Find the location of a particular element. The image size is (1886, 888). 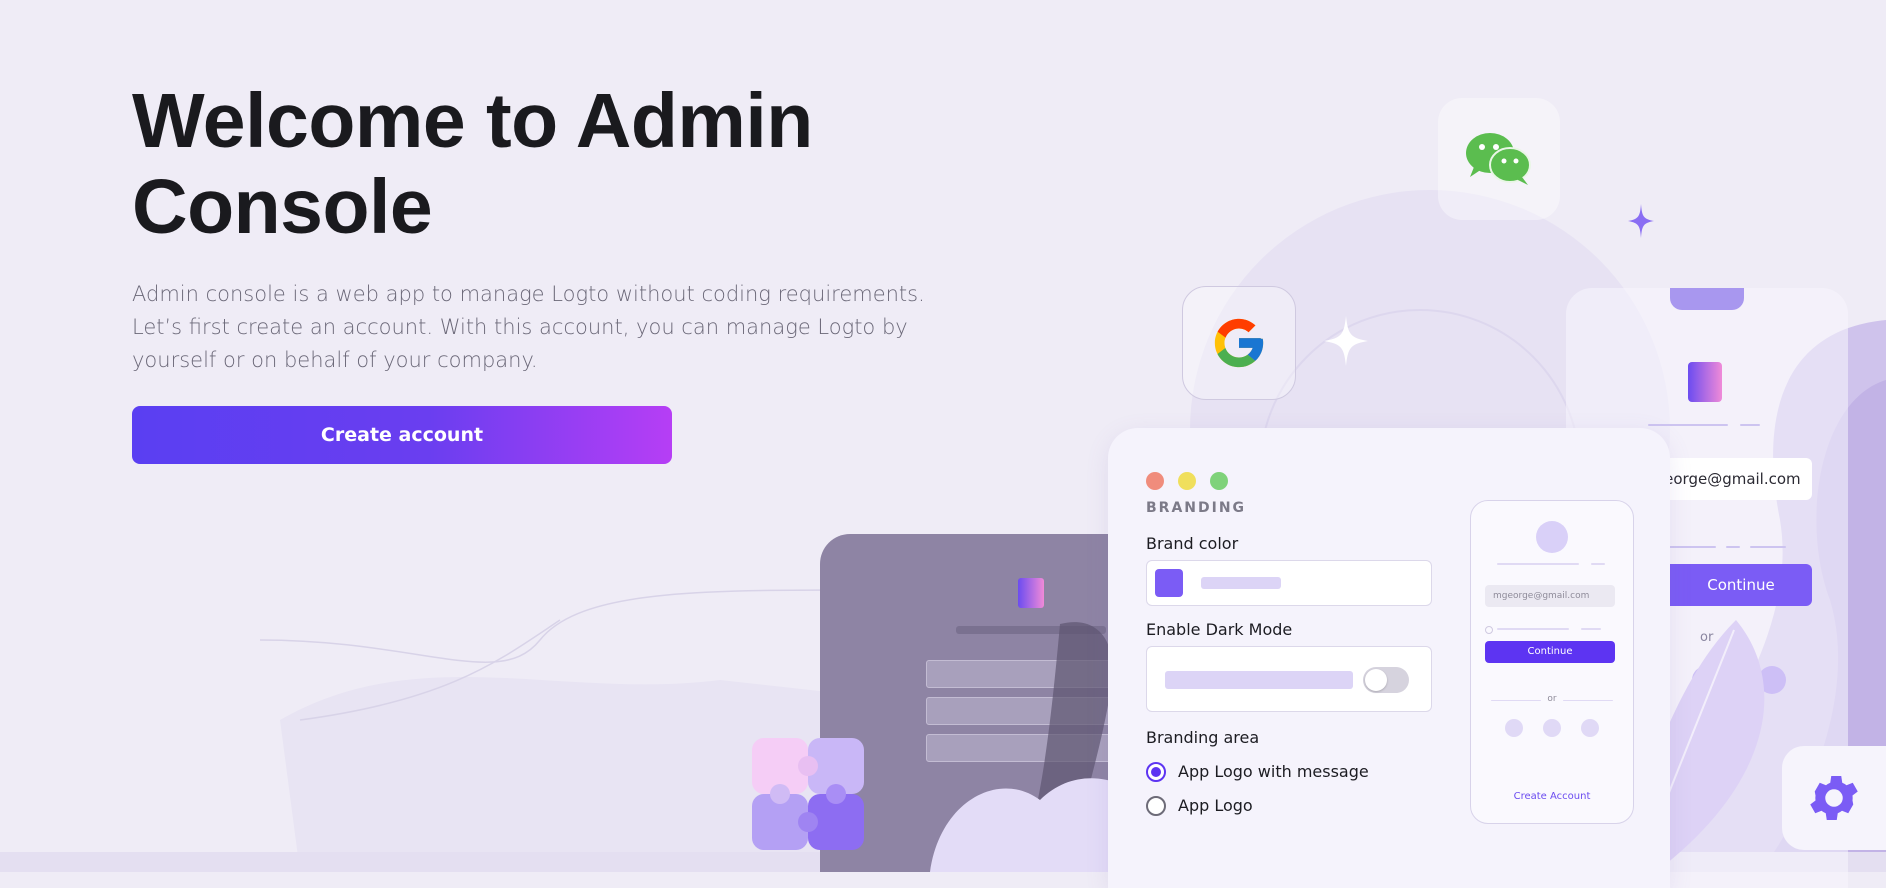

brand-color-label: Brand color is located at coordinates (1192, 543).